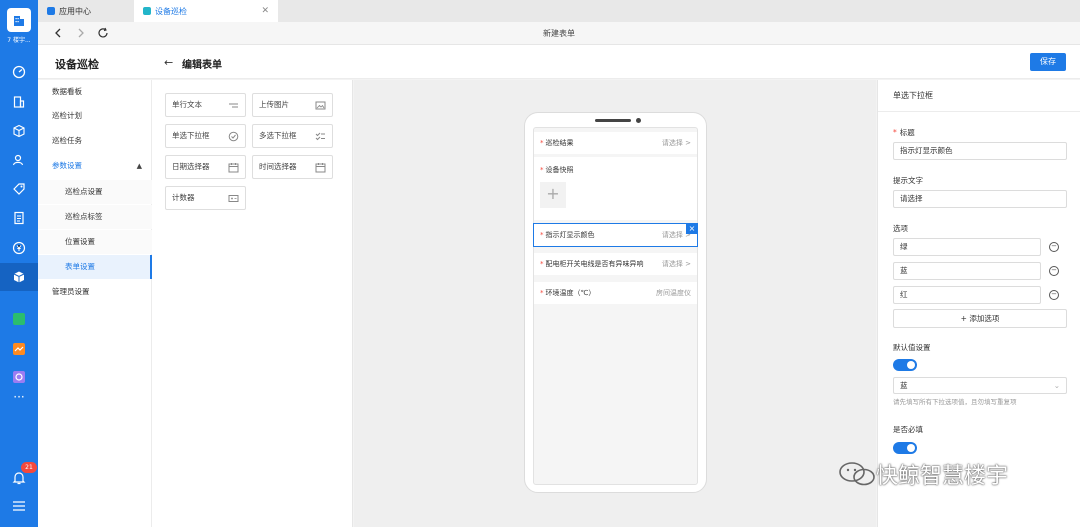 Image resolution: width=1080 pixels, height=527 pixels. What do you see at coordinates (19, 397) in the screenshot?
I see `more-apps-icon: ···` at bounding box center [19, 397].